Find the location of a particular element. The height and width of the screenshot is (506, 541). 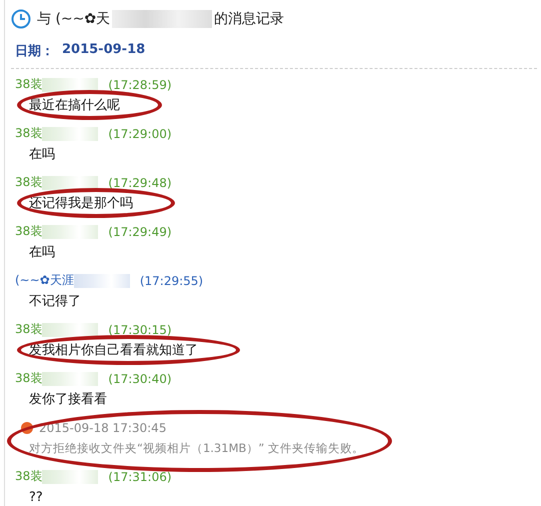

message-time: (17:31:06) is located at coordinates (140, 477).